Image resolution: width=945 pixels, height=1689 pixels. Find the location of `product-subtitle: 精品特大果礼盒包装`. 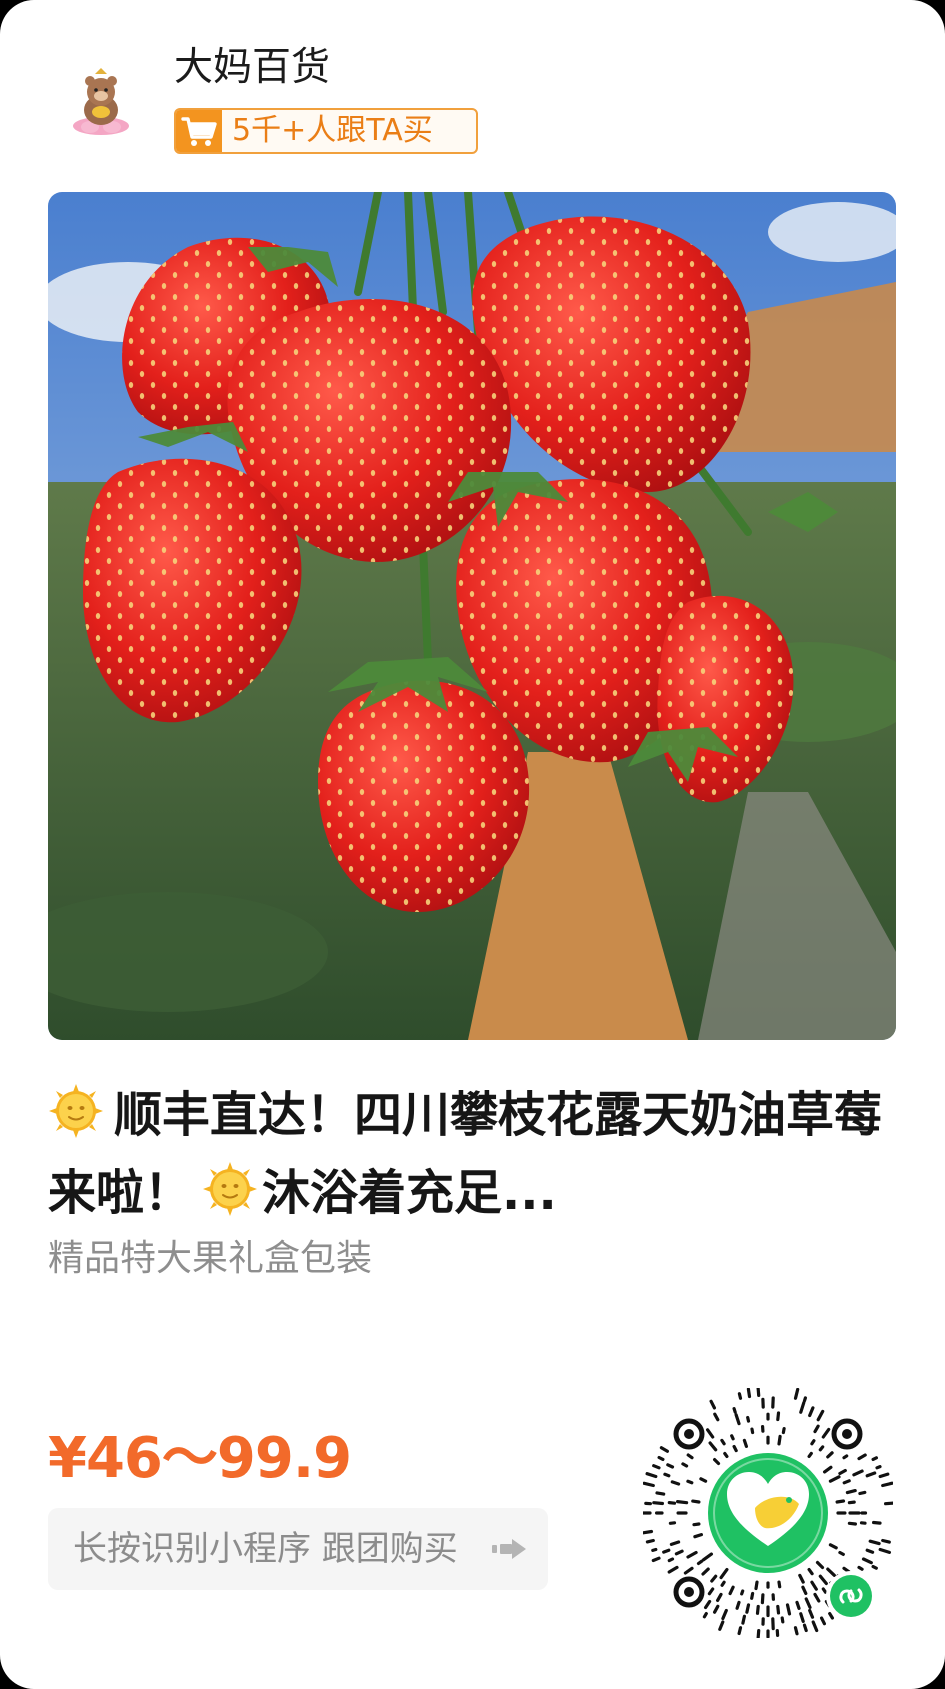

product-subtitle: 精品特大果礼盒包装 is located at coordinates (210, 1258).